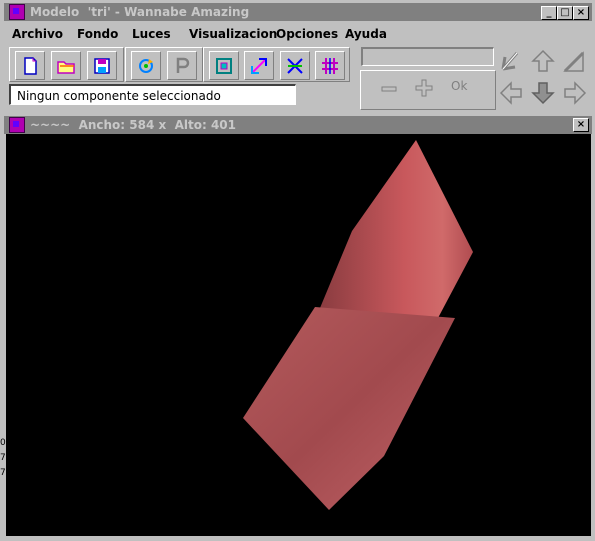  I want to click on menu-ayuda: Ayuda, so click(366, 34).